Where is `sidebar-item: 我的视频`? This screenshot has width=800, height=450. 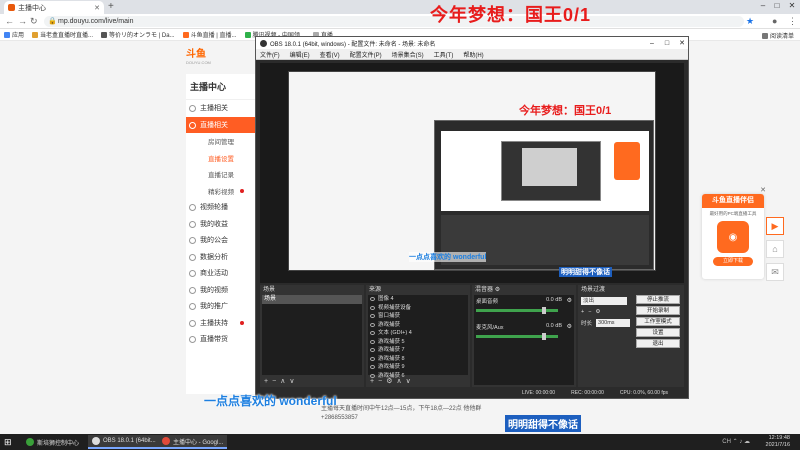
sidebar-item: 我的视频 is located at coordinates (221, 290).